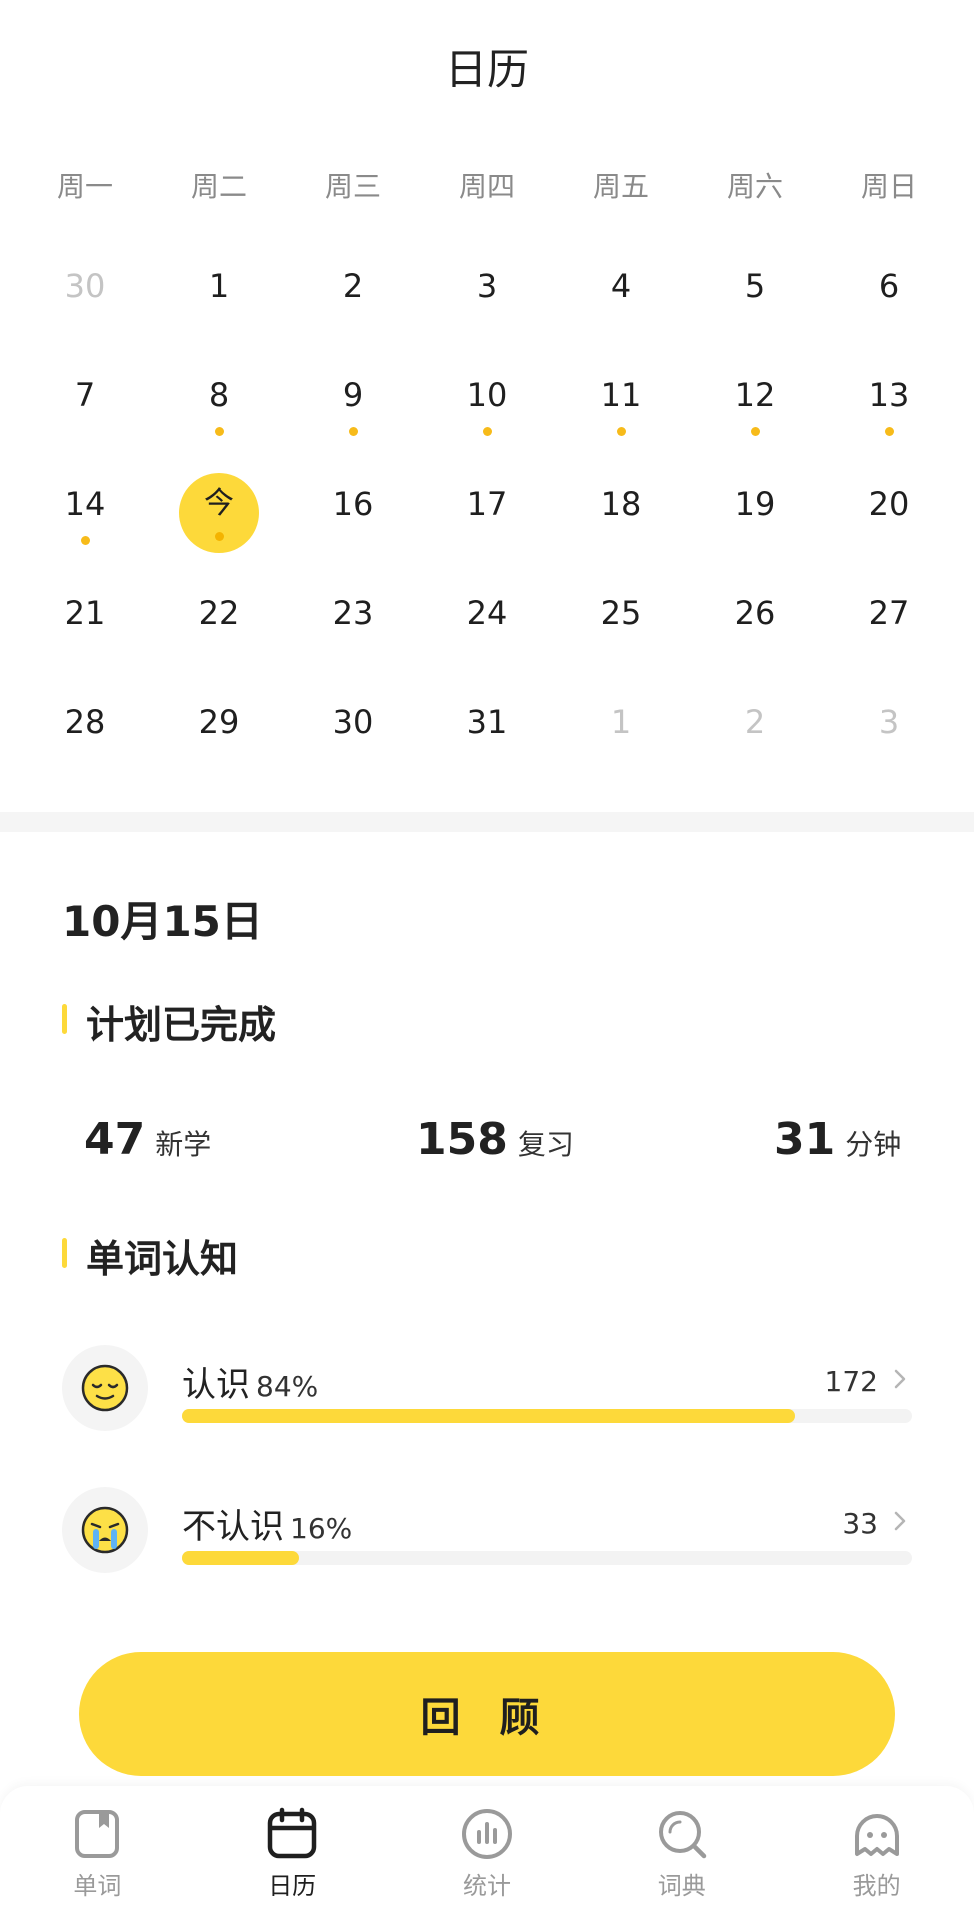 Image resolution: width=974 pixels, height=1920 pixels. I want to click on calendar-day: 29, so click(219, 730).